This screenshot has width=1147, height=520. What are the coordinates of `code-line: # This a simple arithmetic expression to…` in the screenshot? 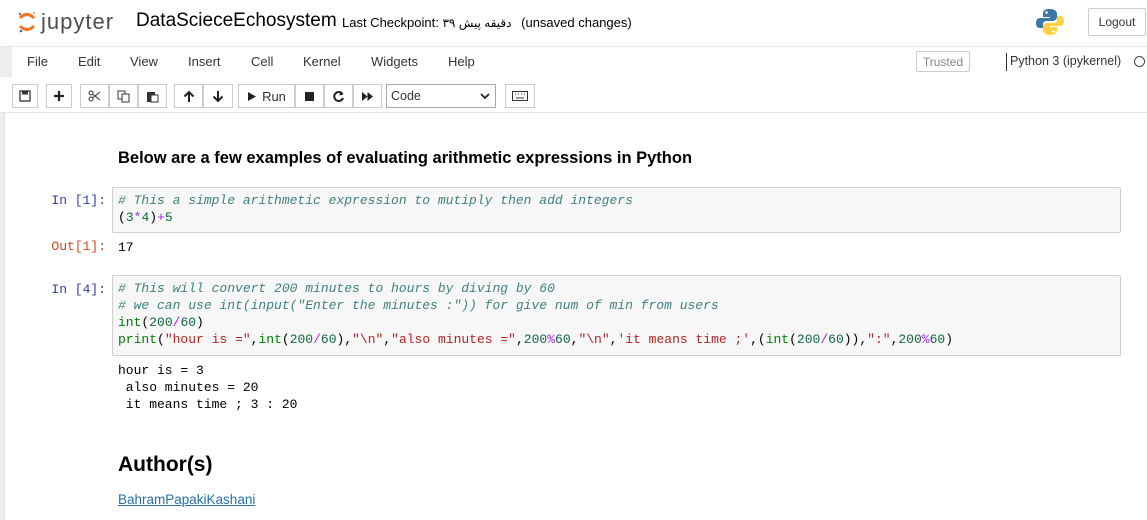 It's located at (375, 200).